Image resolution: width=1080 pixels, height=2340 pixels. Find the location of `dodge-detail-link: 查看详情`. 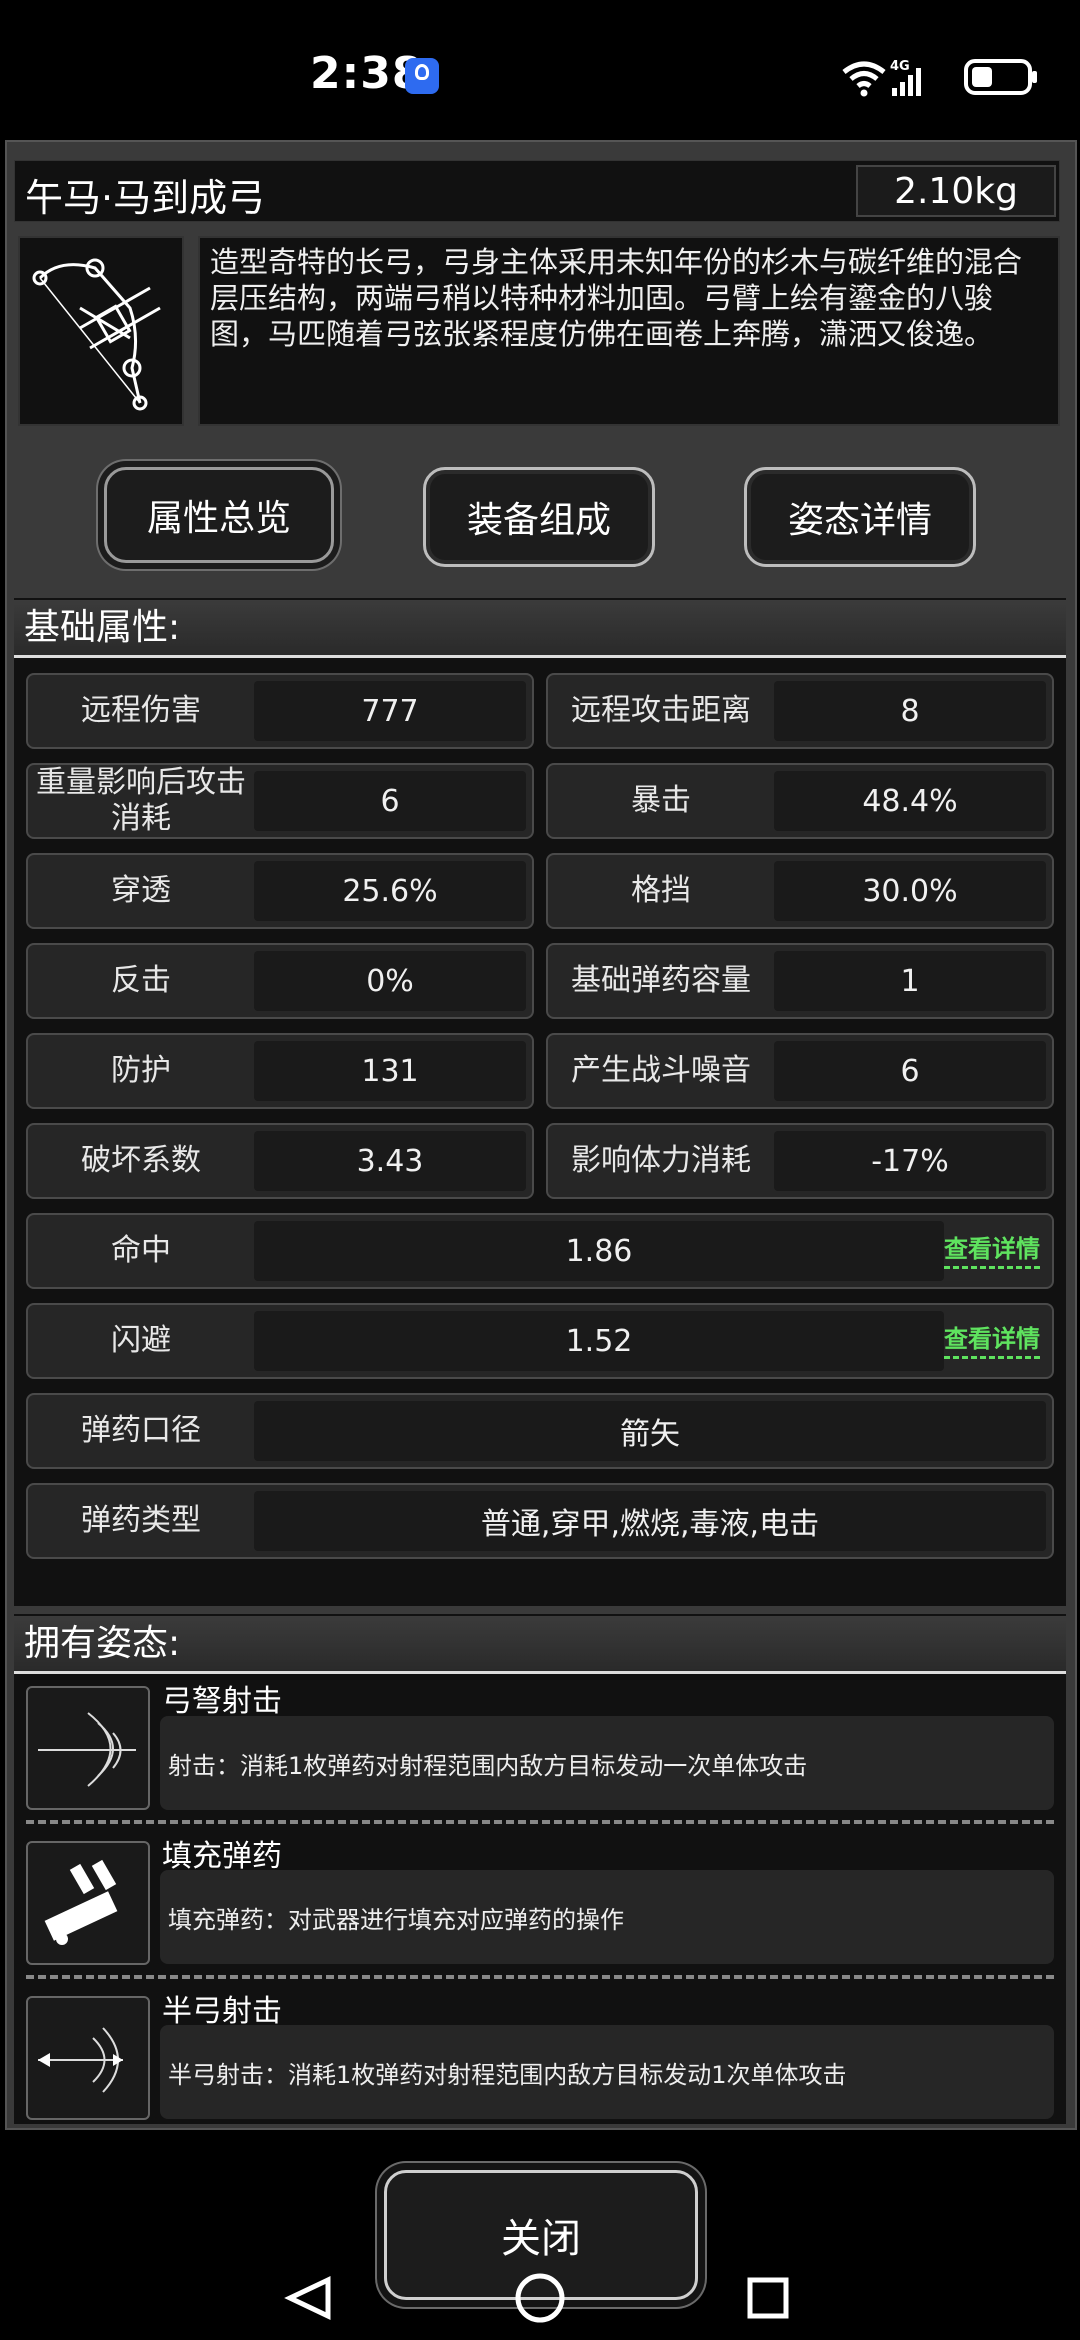

dodge-detail-link: 查看详情 is located at coordinates (992, 1339).